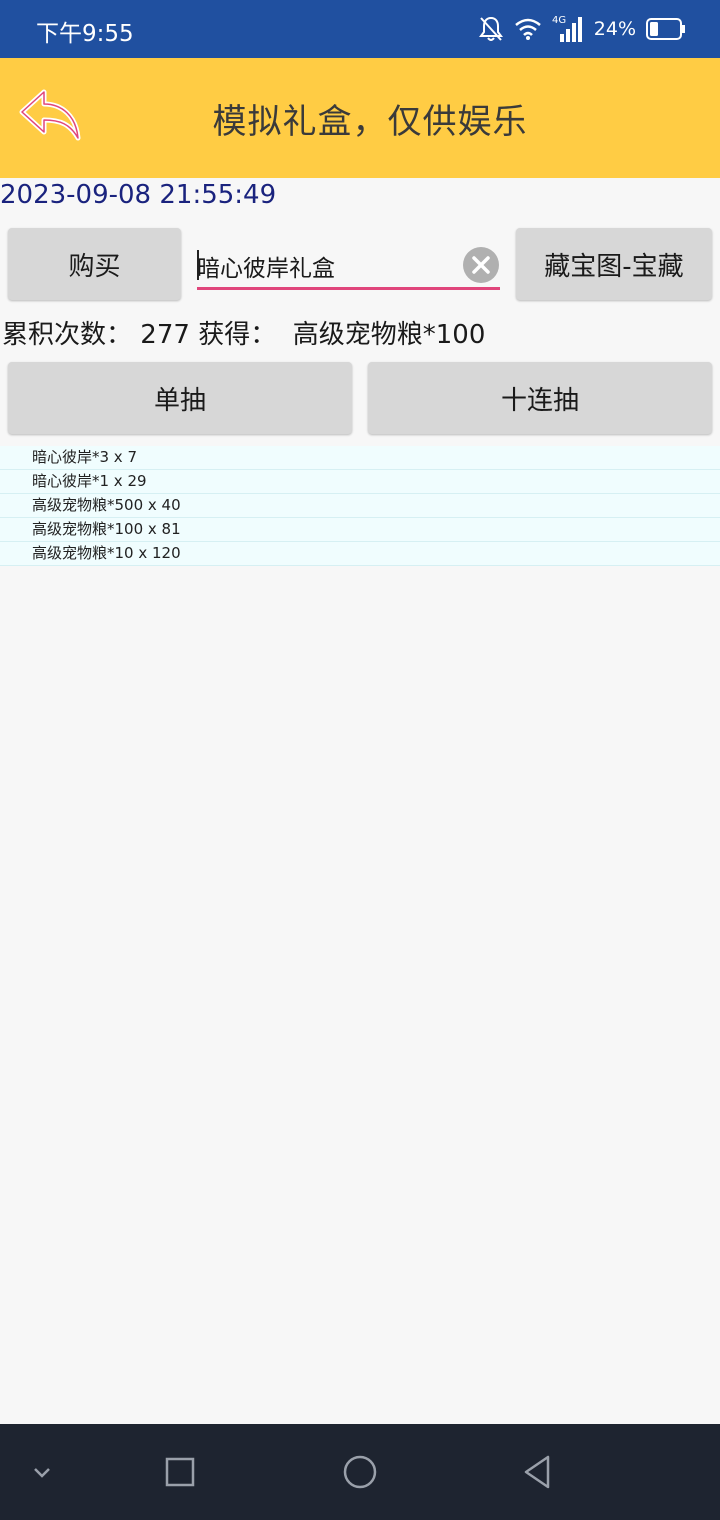 This screenshot has width=720, height=1520. What do you see at coordinates (237, 335) in the screenshot?
I see `gain-label: 获得：` at bounding box center [237, 335].